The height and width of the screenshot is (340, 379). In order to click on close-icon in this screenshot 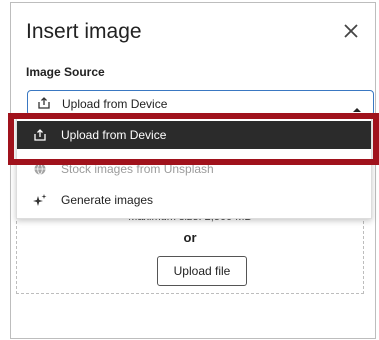, I will do `click(351, 31)`.